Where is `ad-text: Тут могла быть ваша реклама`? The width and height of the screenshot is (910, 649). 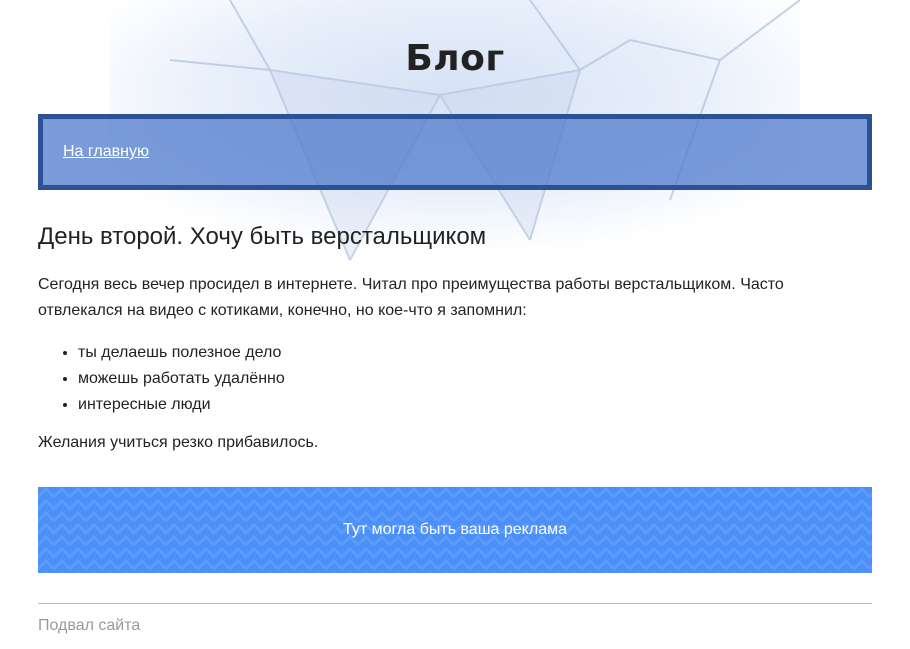
ad-text: Тут могла быть ваша реклама is located at coordinates (455, 529).